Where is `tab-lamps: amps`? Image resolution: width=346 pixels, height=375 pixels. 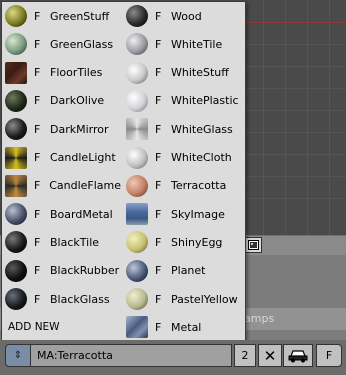
tab-lamps: amps is located at coordinates (259, 318).